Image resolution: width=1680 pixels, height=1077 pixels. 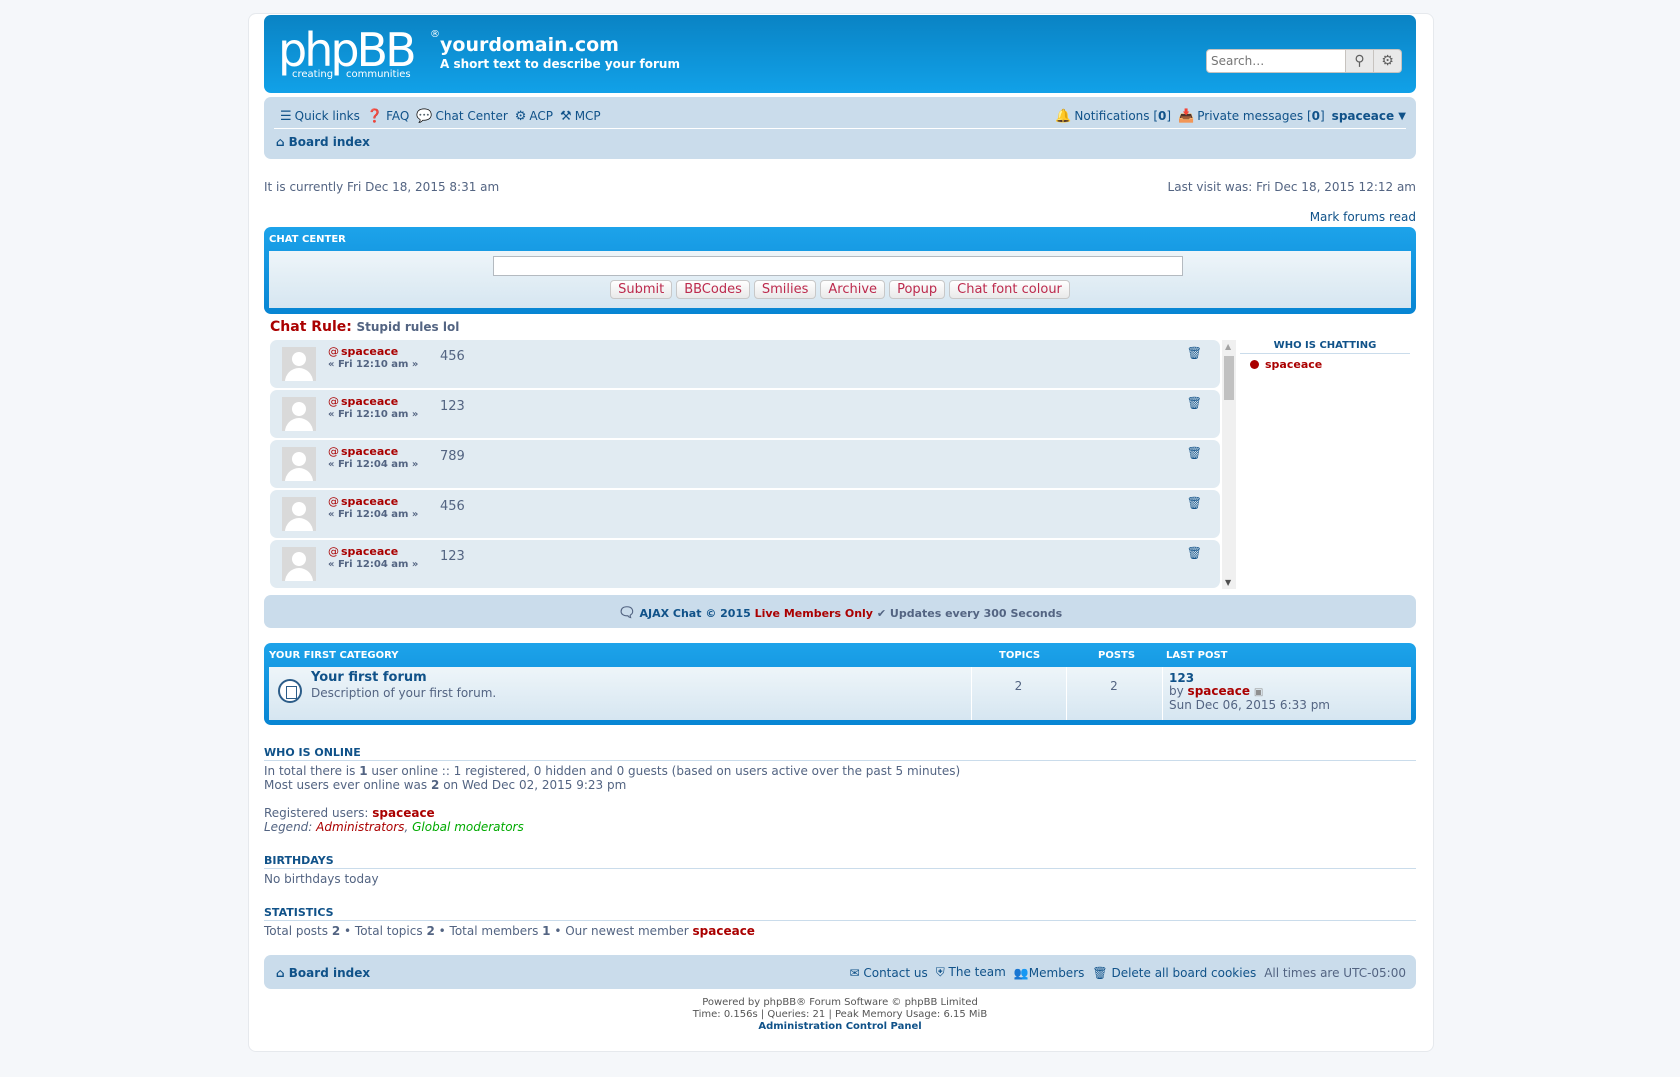 I want to click on scroll-down-arrow-icon: ▼, so click(x=1228, y=582).